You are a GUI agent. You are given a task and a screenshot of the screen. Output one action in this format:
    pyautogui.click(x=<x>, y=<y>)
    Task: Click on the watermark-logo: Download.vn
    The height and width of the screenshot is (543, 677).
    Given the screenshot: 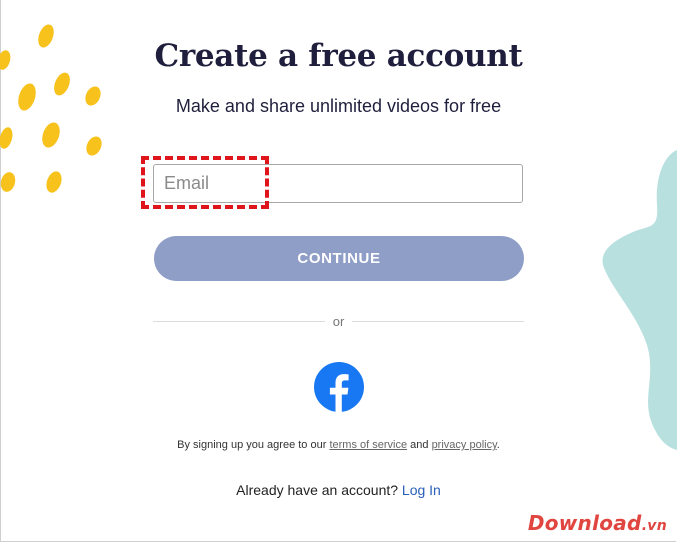 What is the action you would take?
    pyautogui.click(x=597, y=523)
    